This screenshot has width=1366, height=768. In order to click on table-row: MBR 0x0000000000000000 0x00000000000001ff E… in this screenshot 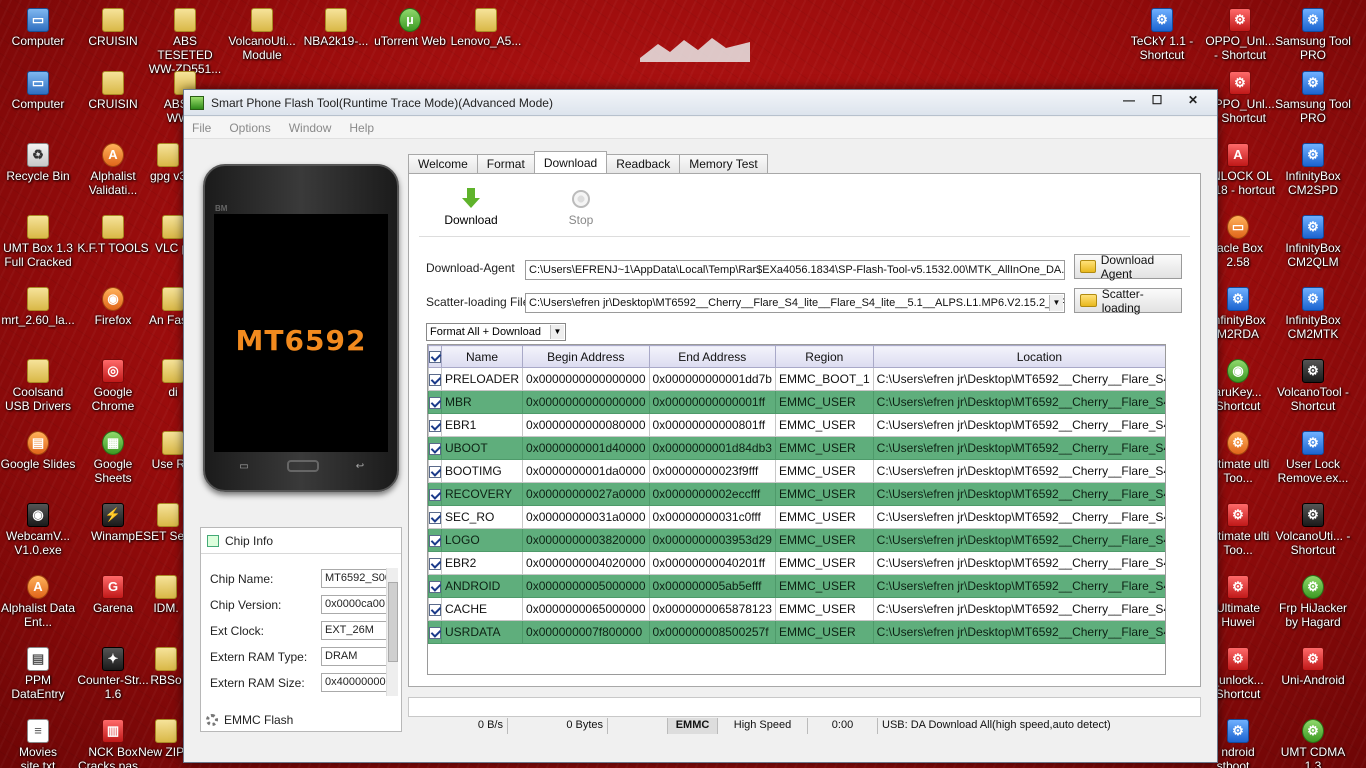, I will do `click(796, 402)`.